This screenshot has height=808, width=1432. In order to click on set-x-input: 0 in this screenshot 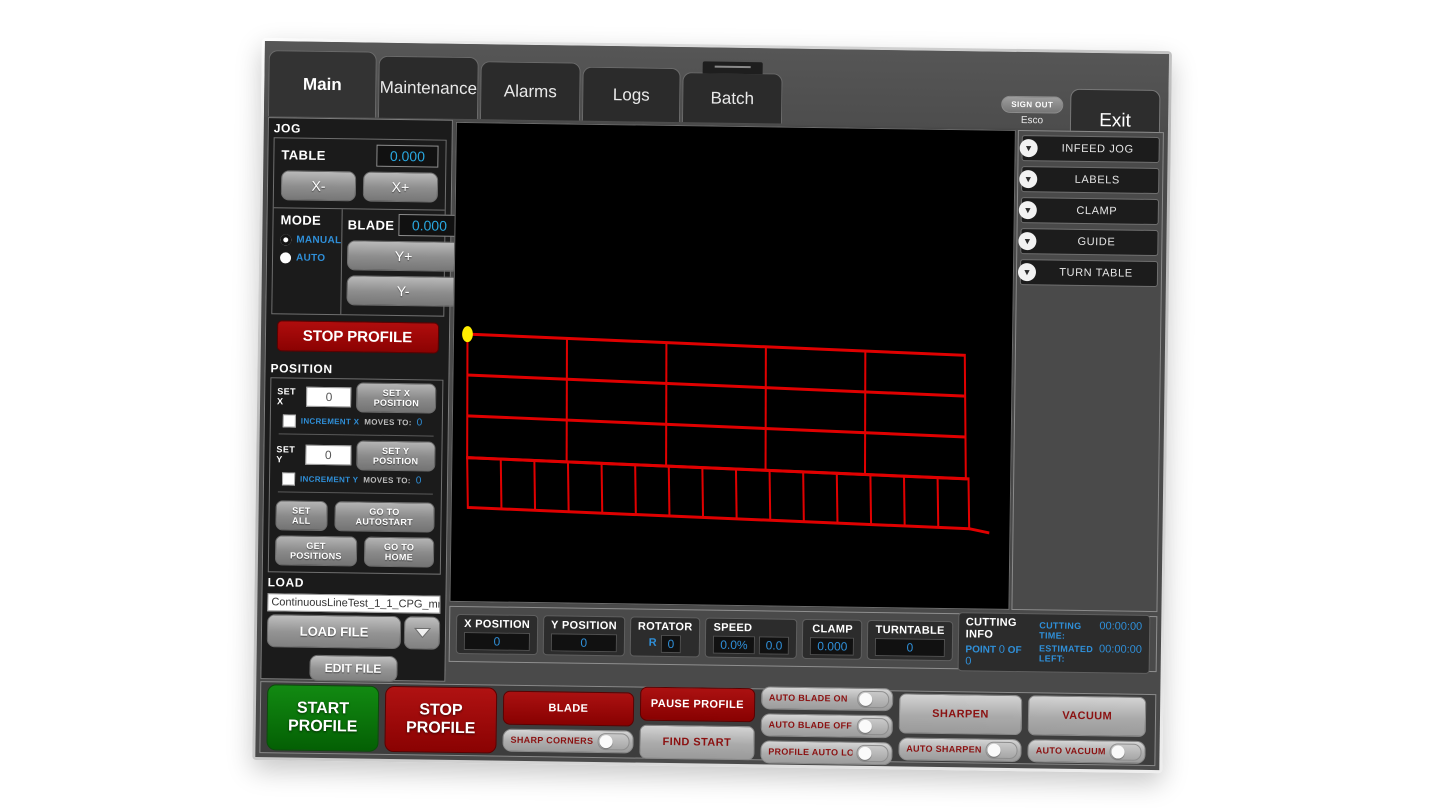, I will do `click(329, 397)`.